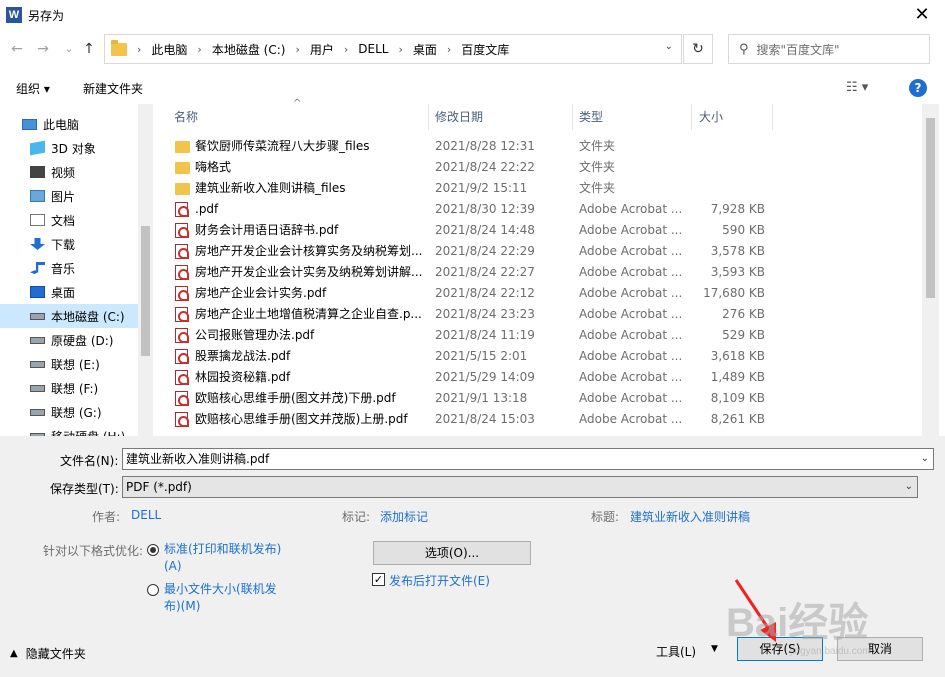  What do you see at coordinates (182, 606) in the screenshot?
I see `opt-min-line2: 布)(M)` at bounding box center [182, 606].